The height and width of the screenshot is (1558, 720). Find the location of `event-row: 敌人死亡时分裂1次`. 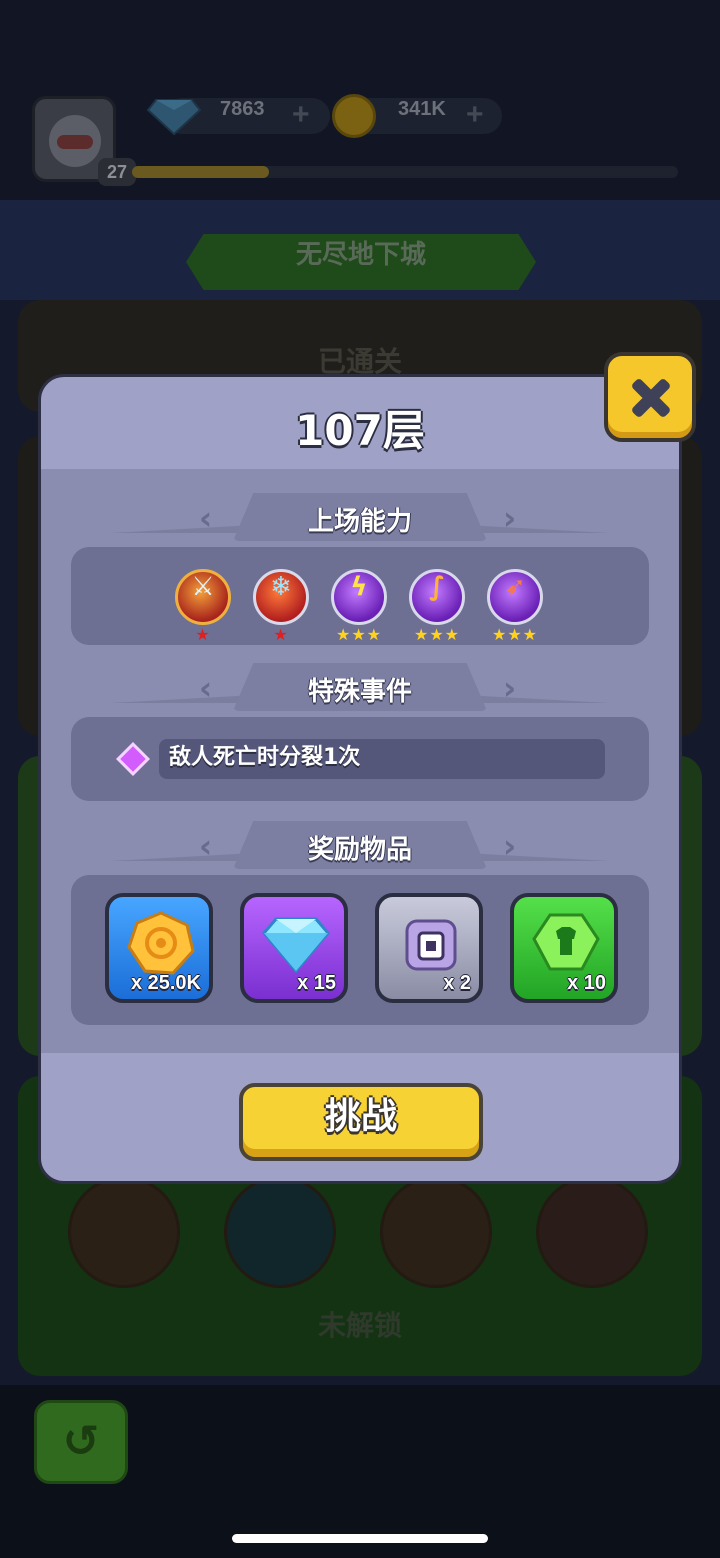

event-row: 敌人死亡时分裂1次 is located at coordinates (382, 759).